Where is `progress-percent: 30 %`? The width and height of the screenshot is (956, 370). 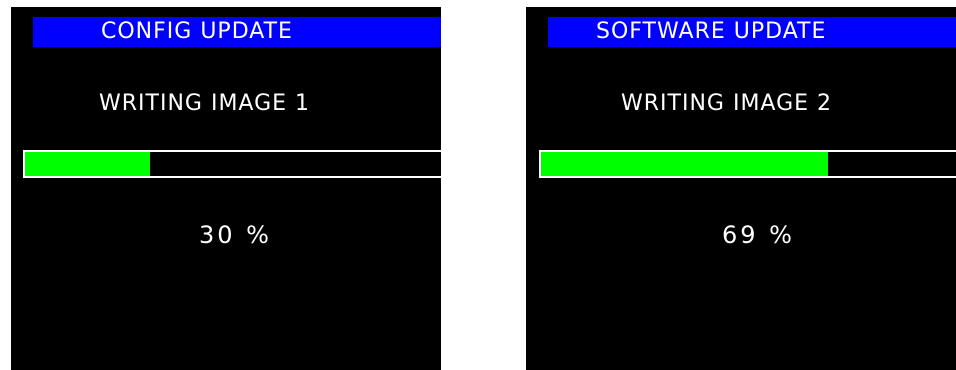 progress-percent: 30 % is located at coordinates (235, 235).